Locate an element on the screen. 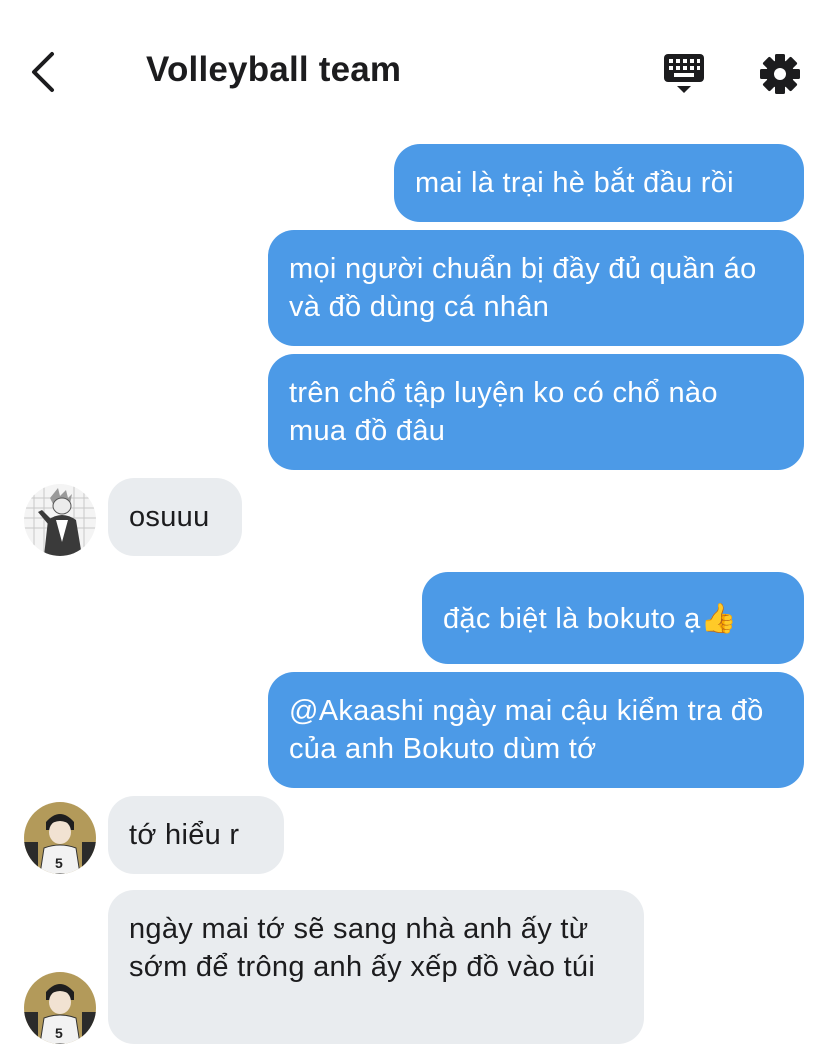 This screenshot has height=1051, width=828. keyboard-button is located at coordinates (684, 74).